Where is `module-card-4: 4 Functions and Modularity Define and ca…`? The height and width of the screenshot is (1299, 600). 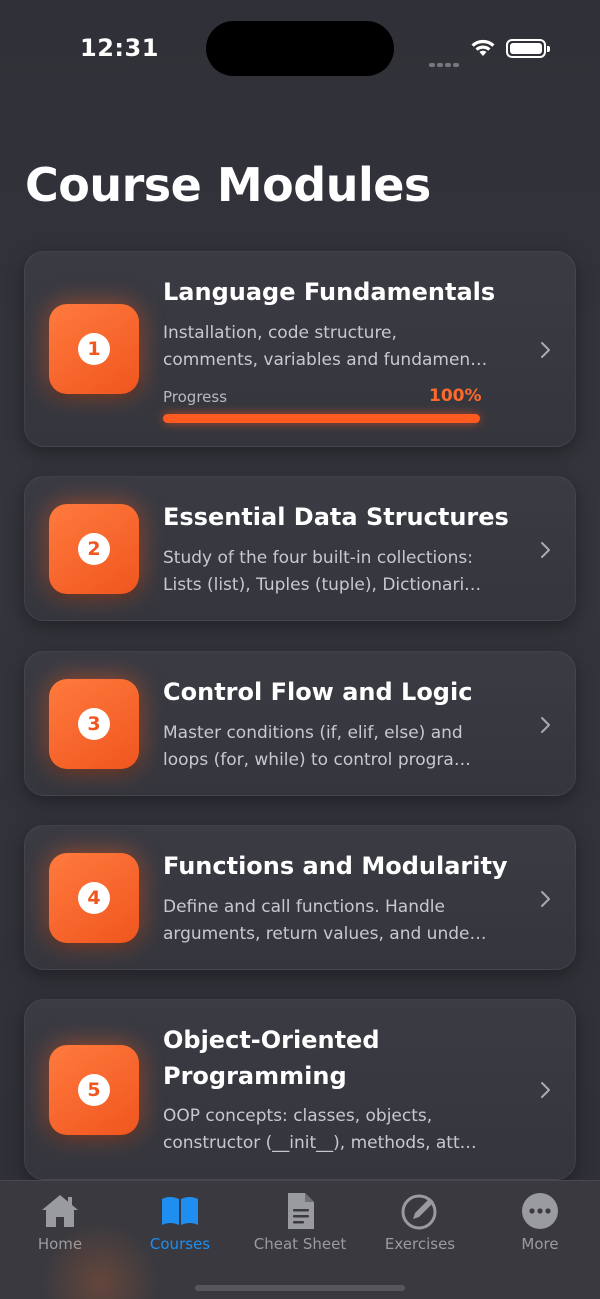 module-card-4: 4 Functions and Modularity Define and ca… is located at coordinates (300, 897).